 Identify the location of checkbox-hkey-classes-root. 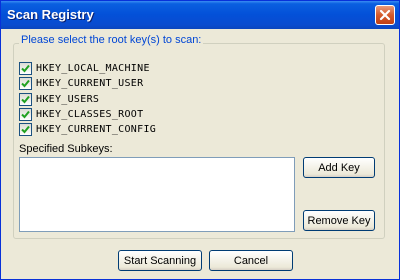
(25, 114).